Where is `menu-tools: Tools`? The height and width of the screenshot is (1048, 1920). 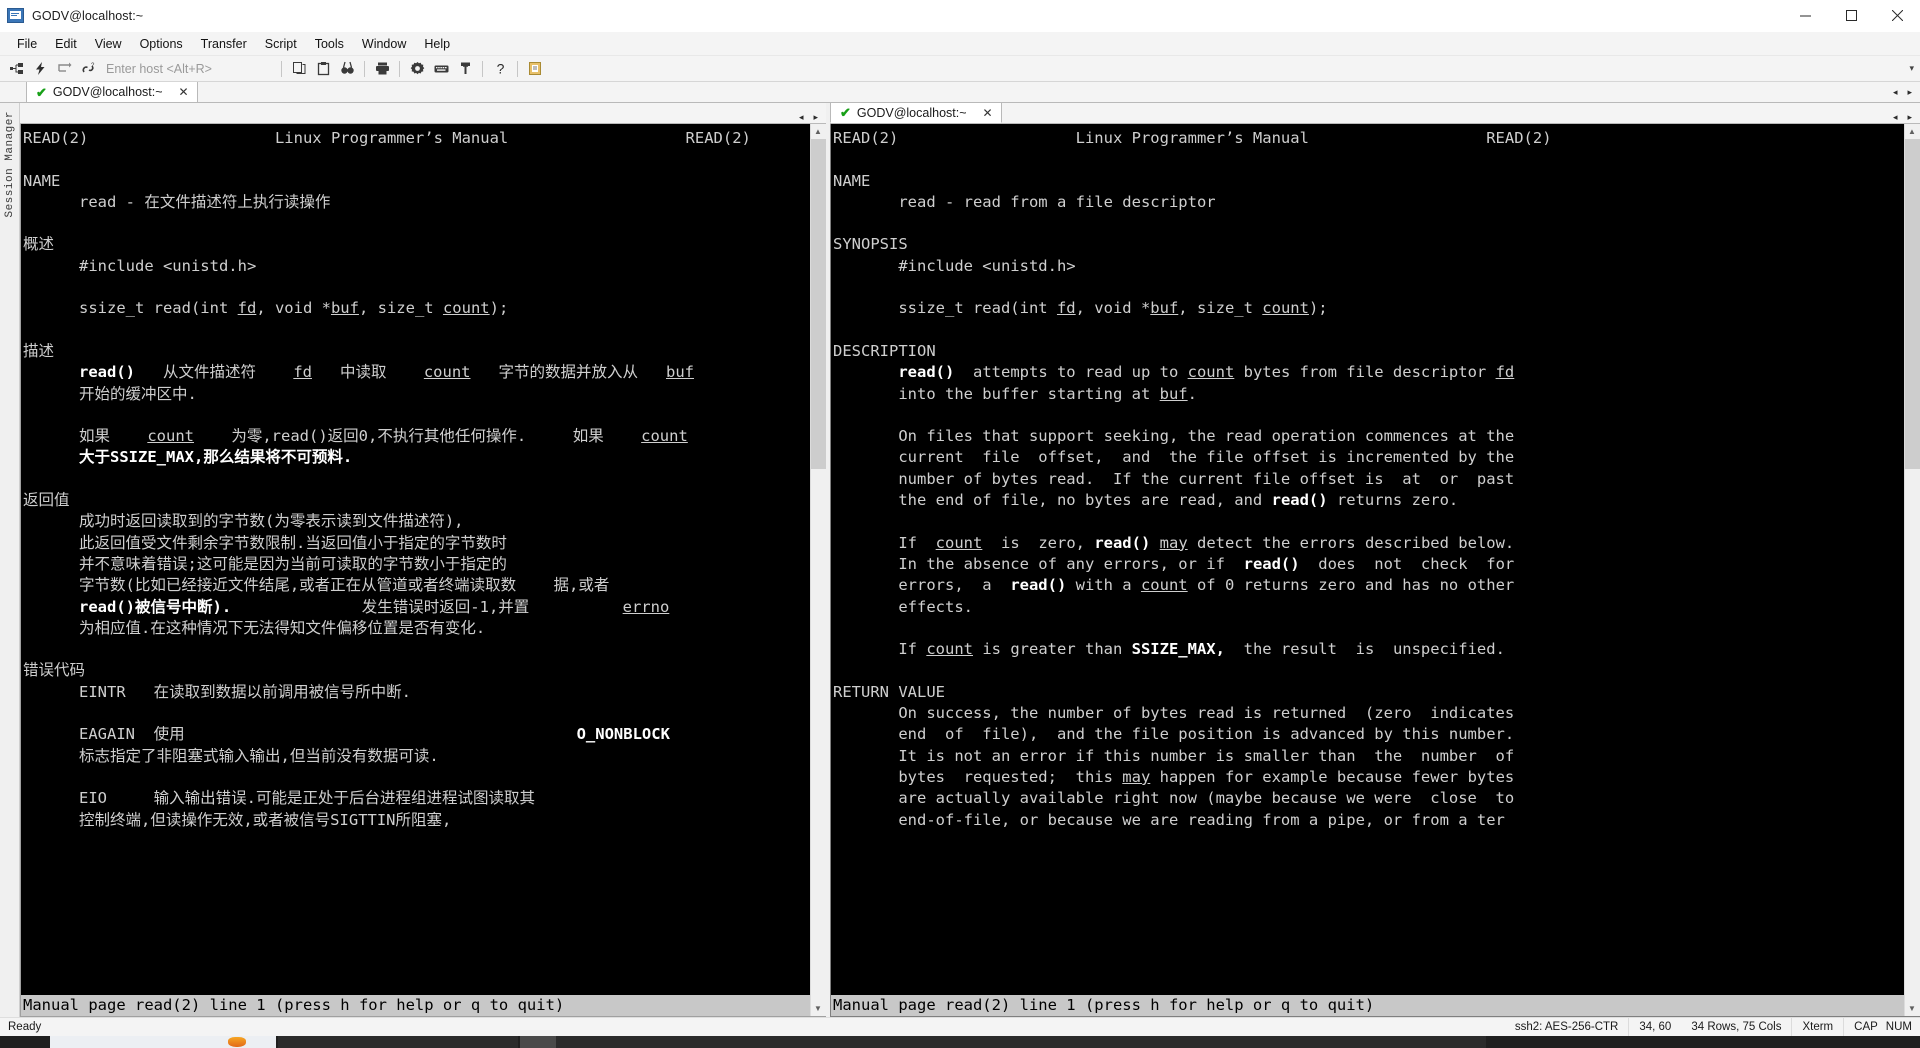
menu-tools: Tools is located at coordinates (329, 44).